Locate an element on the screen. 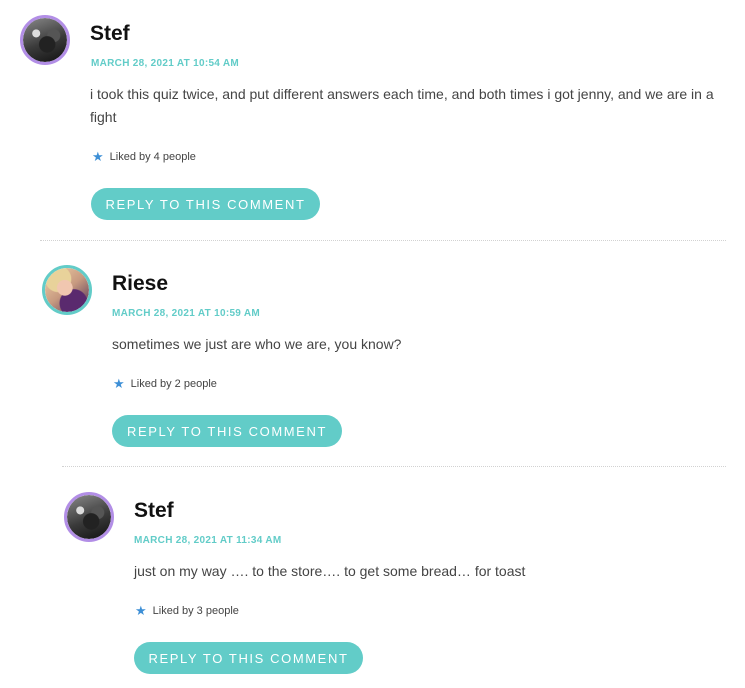  comment-author: Riese is located at coordinates (140, 284).